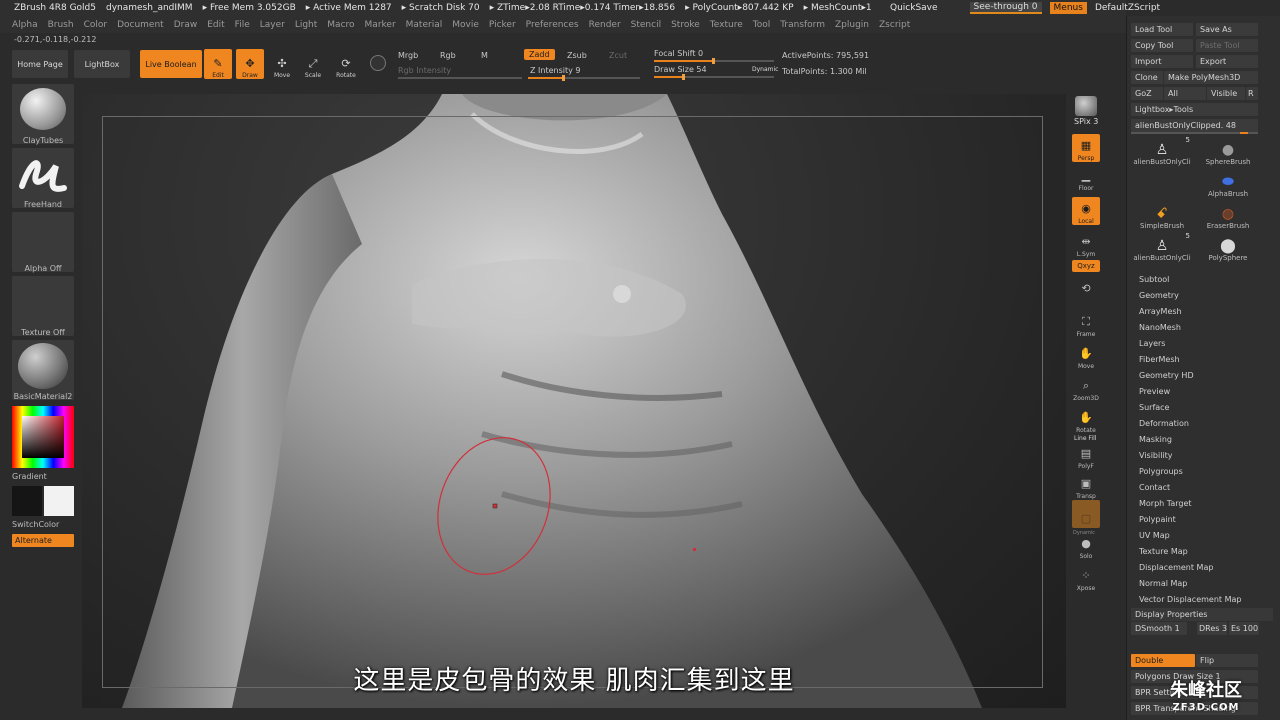 The width and height of the screenshot is (1280, 720). Describe the element at coordinates (43, 114) in the screenshot. I see `brush-selector` at that location.